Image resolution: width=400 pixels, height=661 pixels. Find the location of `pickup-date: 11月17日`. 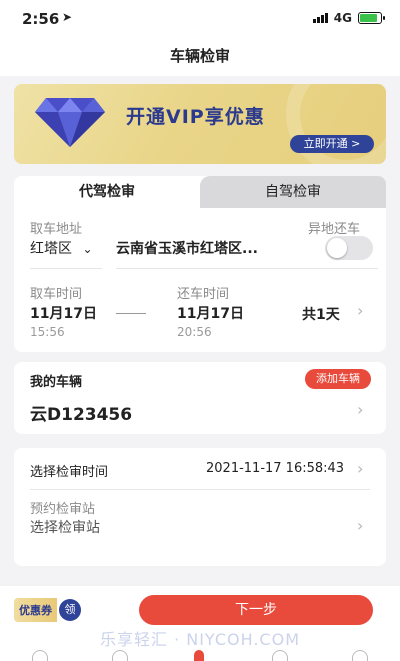

pickup-date: 11月17日 is located at coordinates (63, 313).